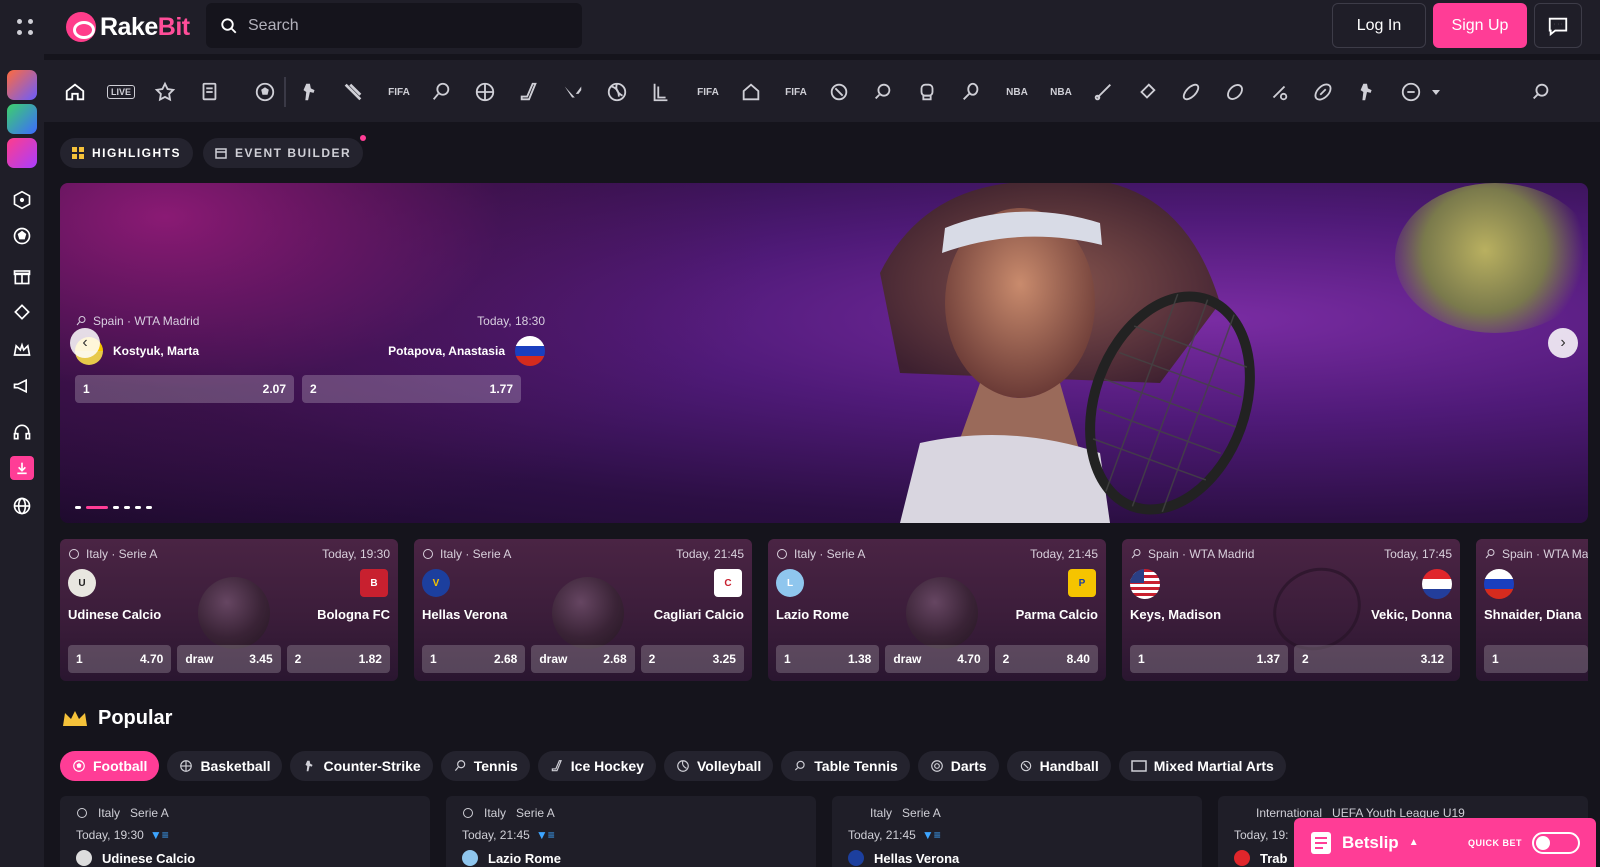 This screenshot has width=1600, height=867. I want to click on chevron-up-icon: ▲, so click(1414, 842).